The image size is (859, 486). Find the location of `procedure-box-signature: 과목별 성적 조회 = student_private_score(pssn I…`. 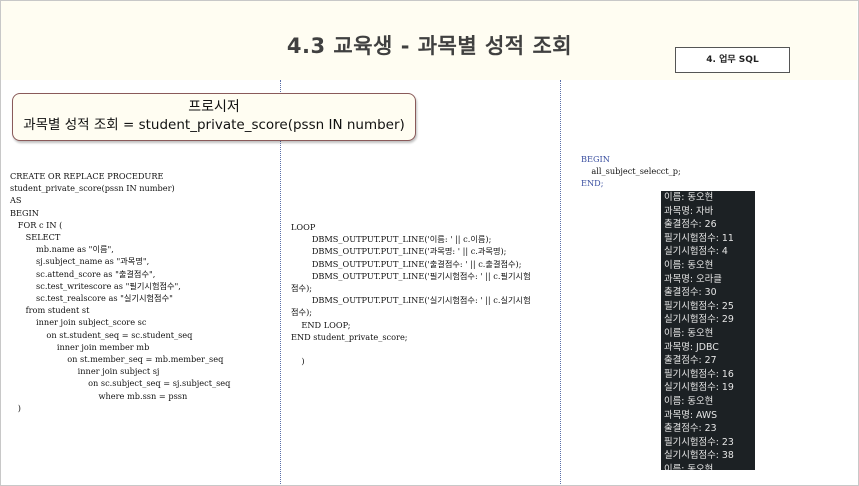

procedure-box-signature: 과목별 성적 조회 = student_private_score(pssn I… is located at coordinates (214, 125).